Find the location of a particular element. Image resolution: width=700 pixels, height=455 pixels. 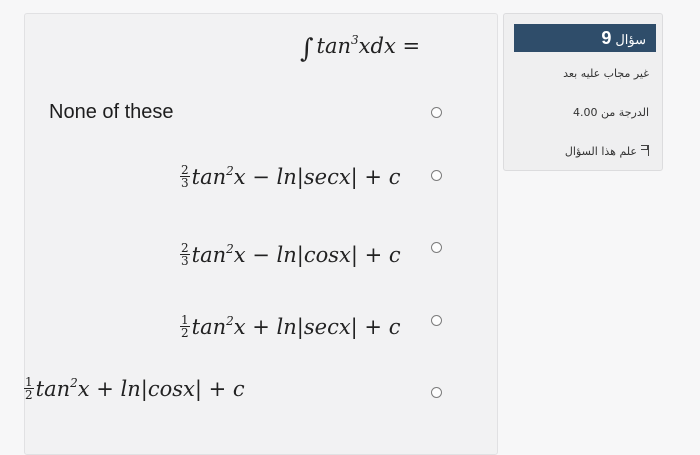

integral-sign: ∫ is located at coordinates (307, 49).